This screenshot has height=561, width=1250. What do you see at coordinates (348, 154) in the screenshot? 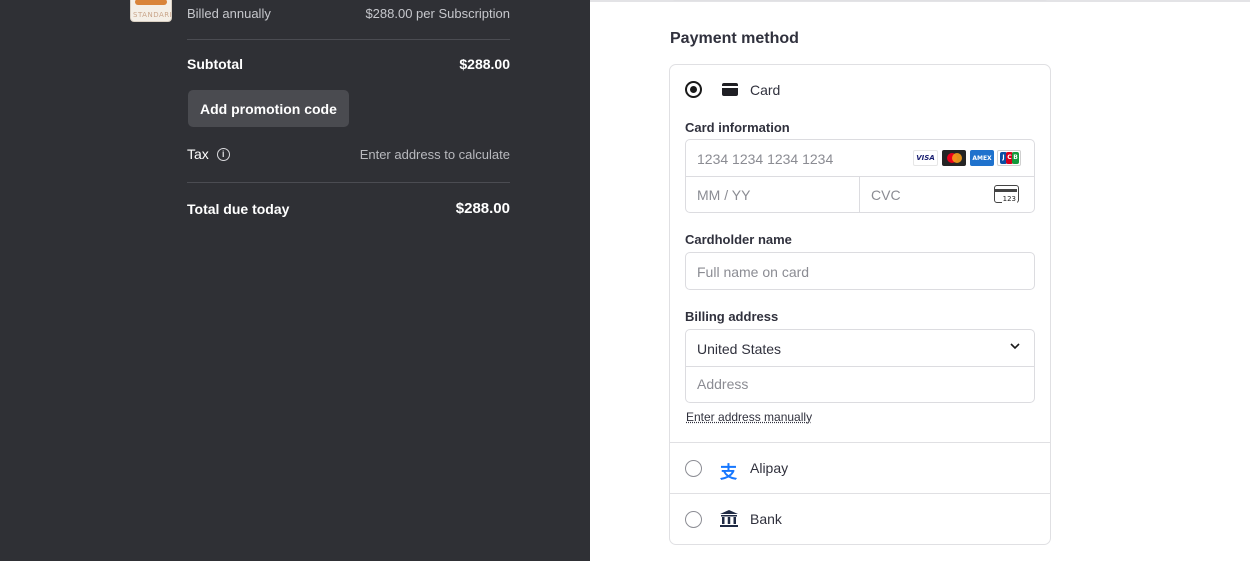
I see `tax-row: Tax i Enter address to calculate` at bounding box center [348, 154].